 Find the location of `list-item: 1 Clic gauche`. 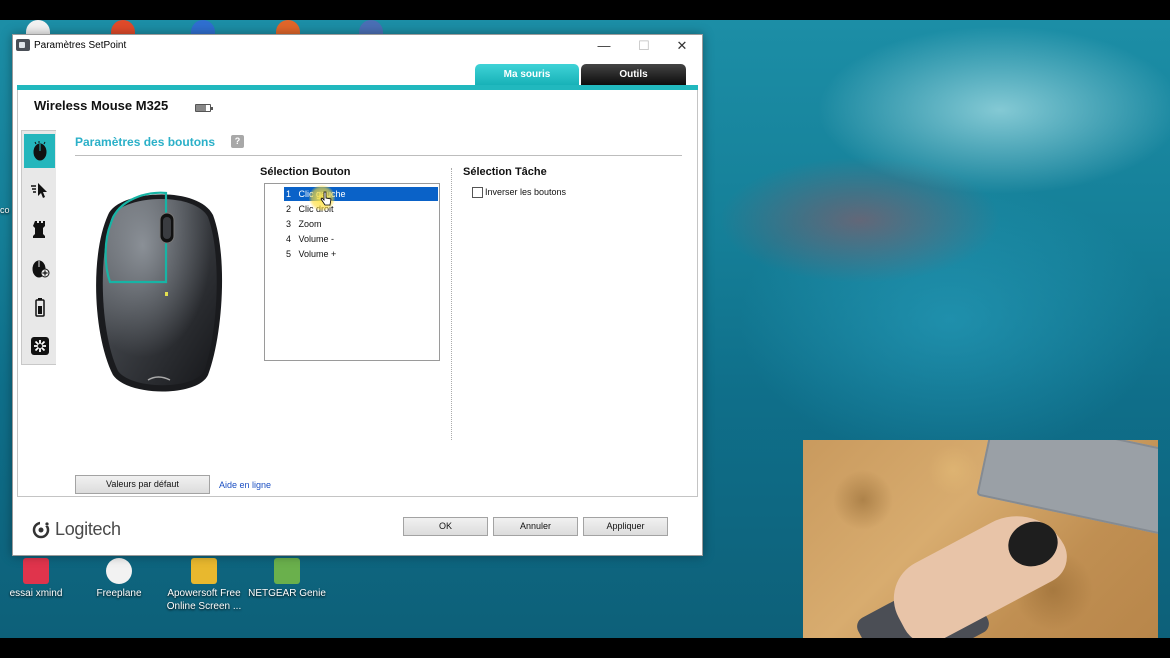

list-item: 1 Clic gauche is located at coordinates (361, 194).